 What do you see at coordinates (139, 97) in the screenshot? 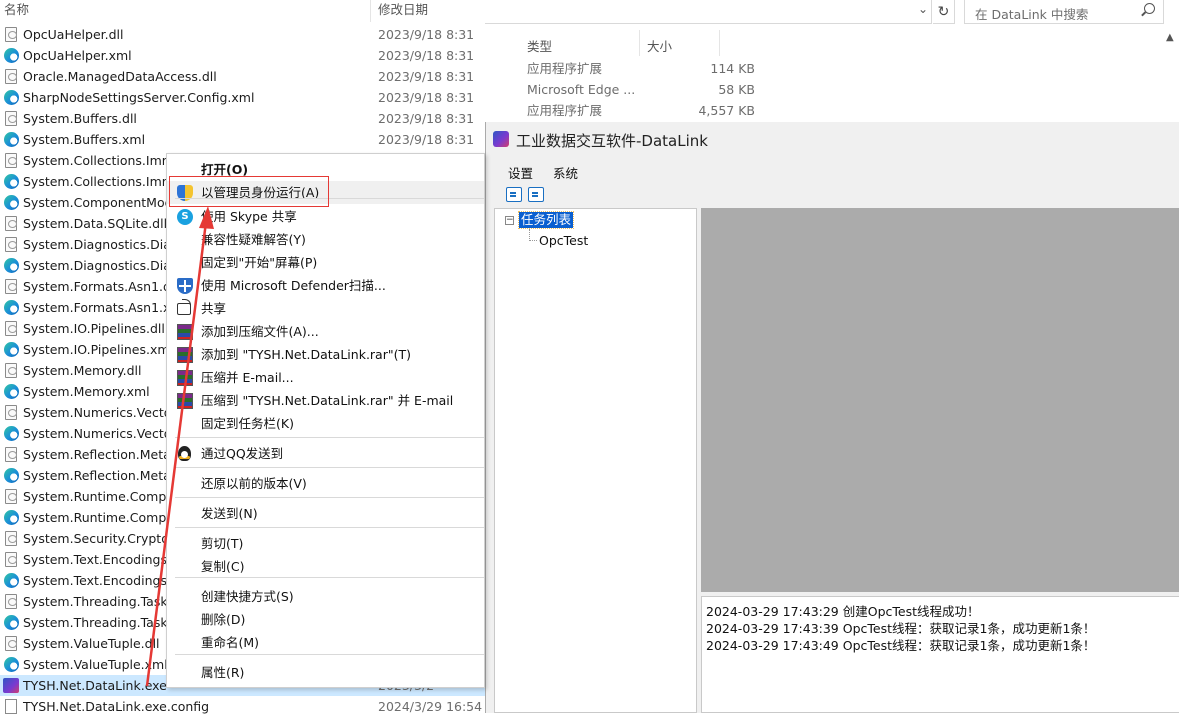
I see `file-name: SharpNodeSettingsServer.Config.xml` at bounding box center [139, 97].